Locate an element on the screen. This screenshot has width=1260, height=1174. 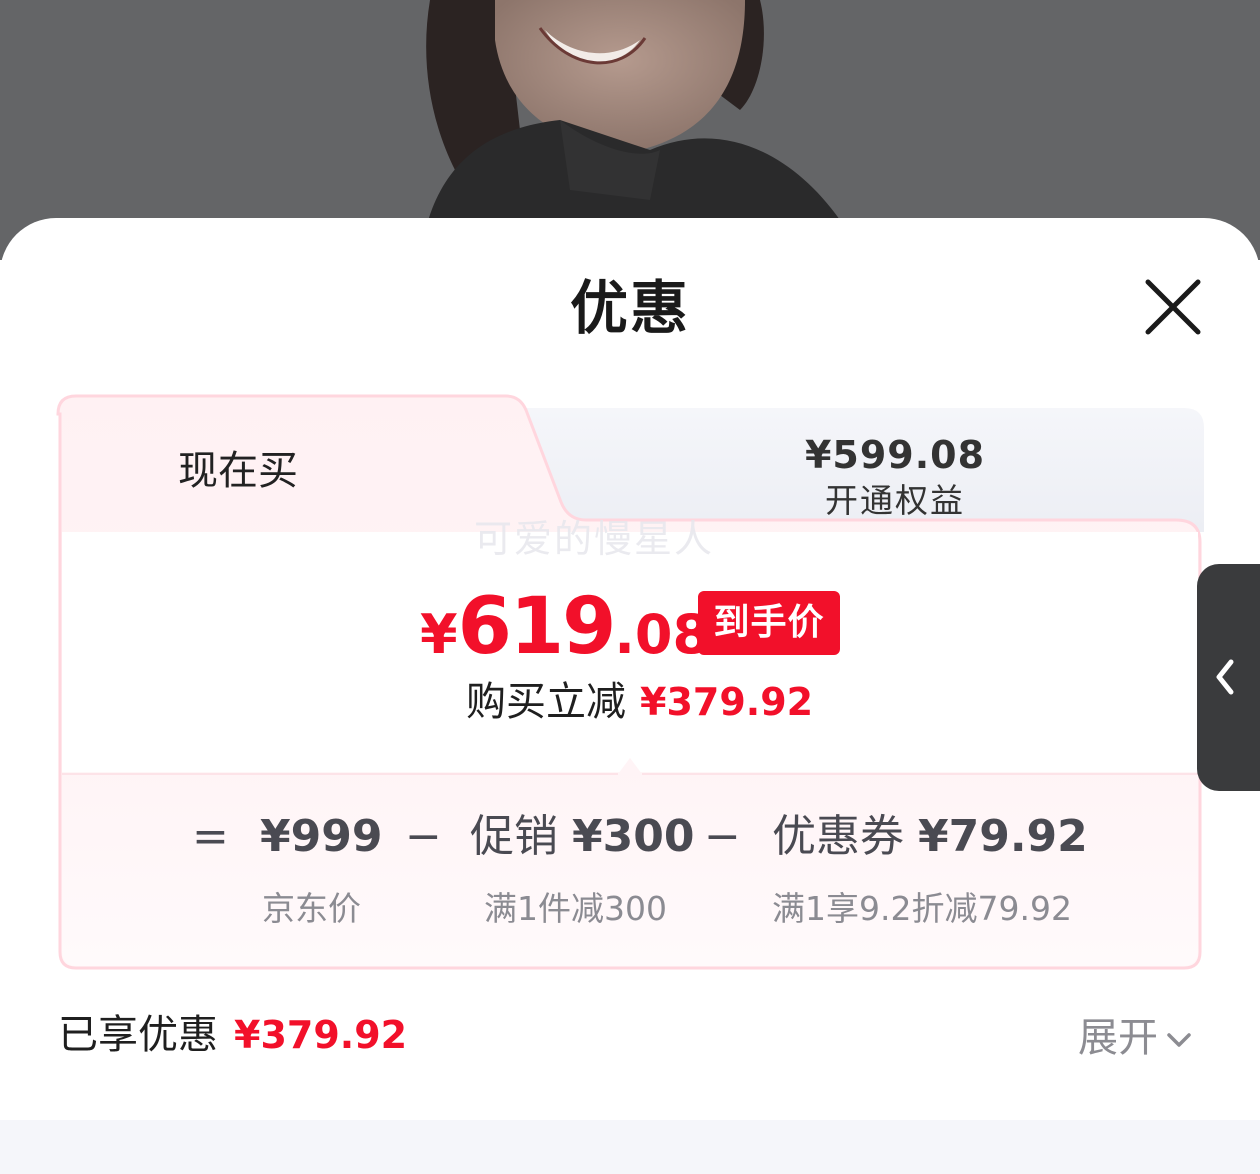
coupon-rule: 满1享9.2折减79.92 is located at coordinates (922, 908).